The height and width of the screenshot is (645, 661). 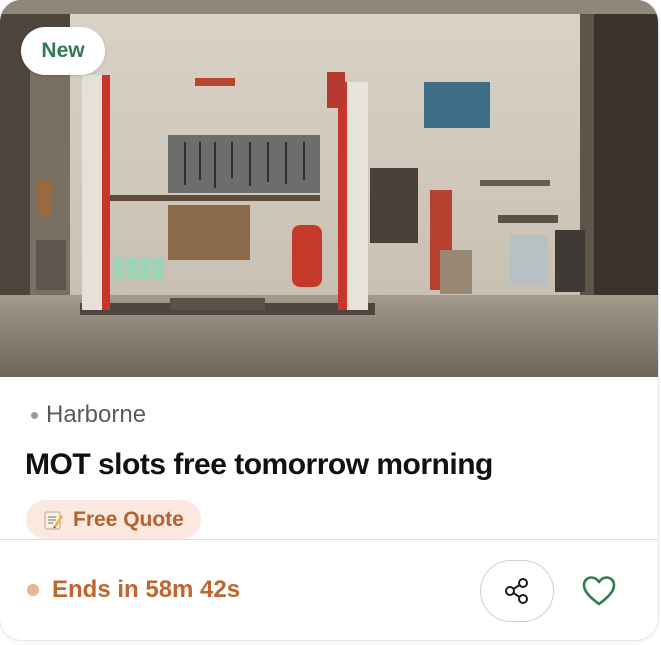 I want to click on heart-icon, so click(x=599, y=591).